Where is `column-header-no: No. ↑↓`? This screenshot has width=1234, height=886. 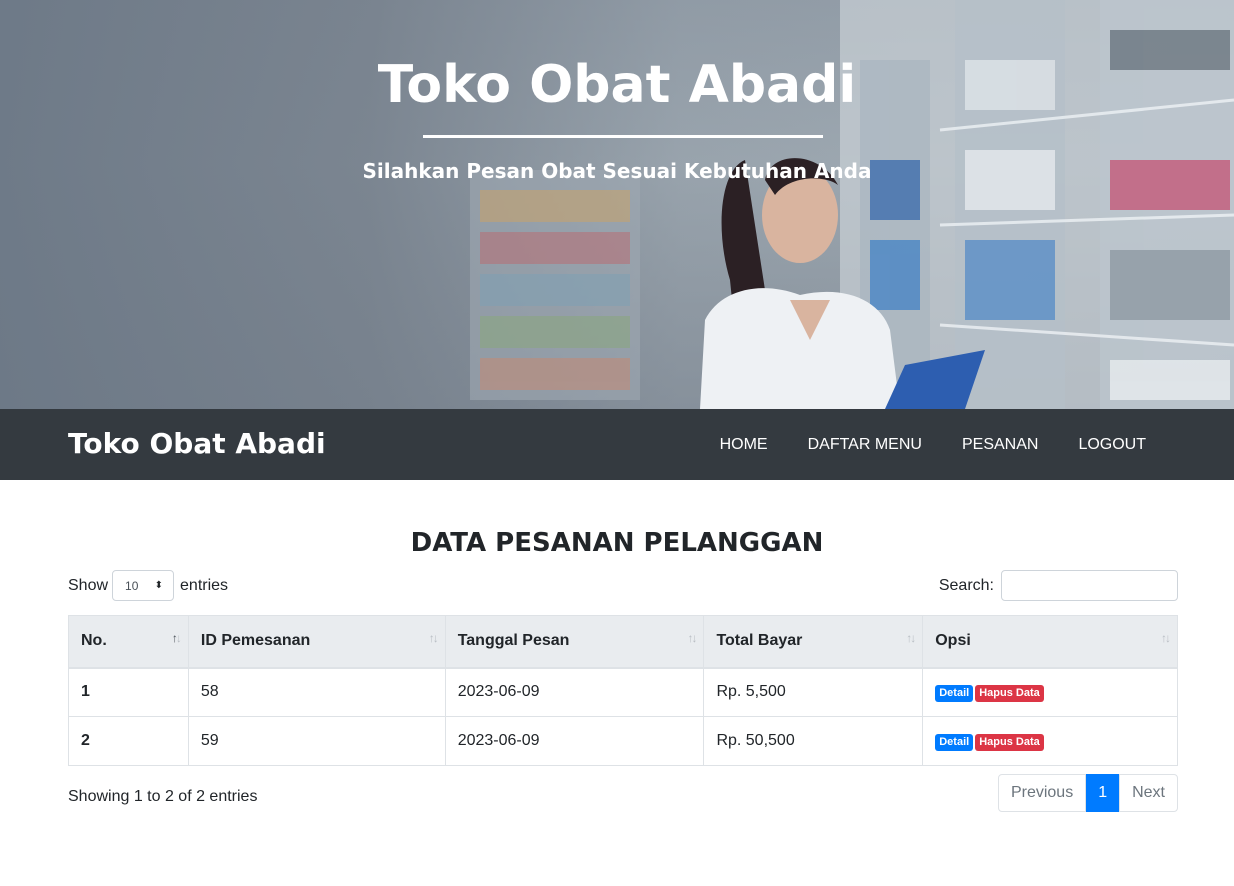 column-header-no: No. ↑↓ is located at coordinates (128, 642).